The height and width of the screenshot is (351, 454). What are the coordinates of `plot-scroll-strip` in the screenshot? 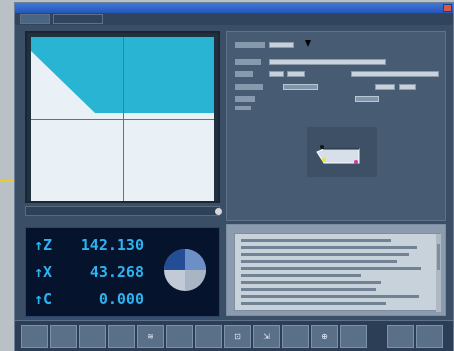 It's located at (122, 211).